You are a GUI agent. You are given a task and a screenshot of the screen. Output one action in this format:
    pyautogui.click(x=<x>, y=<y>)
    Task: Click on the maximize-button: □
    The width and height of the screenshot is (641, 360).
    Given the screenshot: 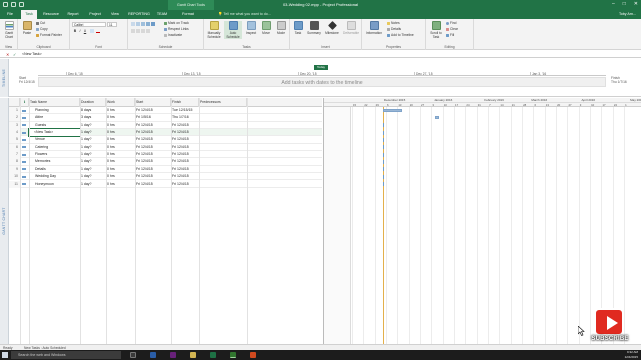 What is the action you would take?
    pyautogui.click(x=624, y=4)
    